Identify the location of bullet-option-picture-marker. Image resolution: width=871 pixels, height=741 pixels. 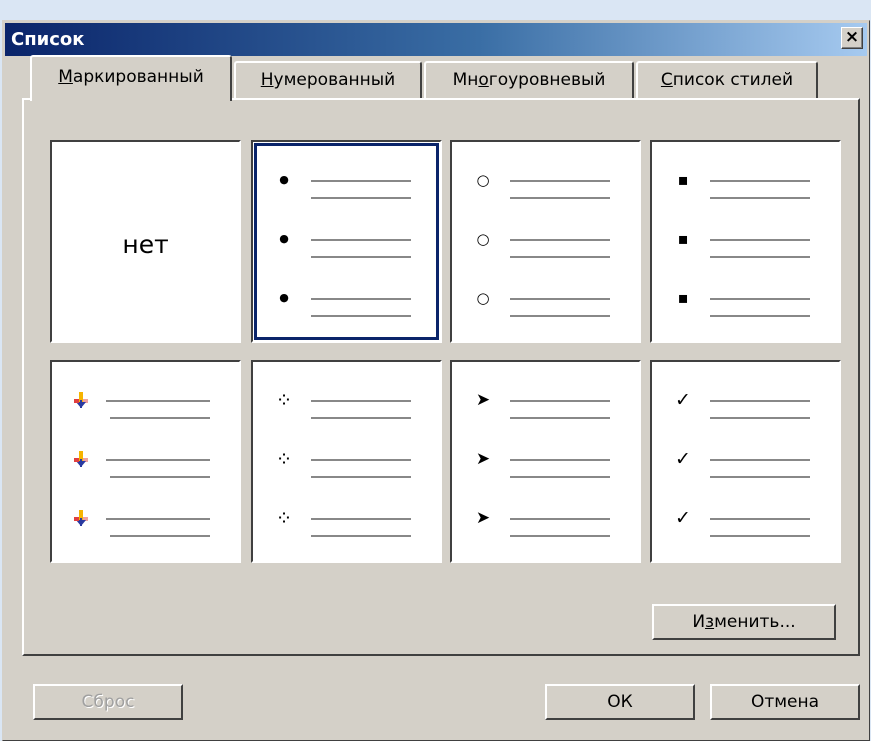
(145, 461).